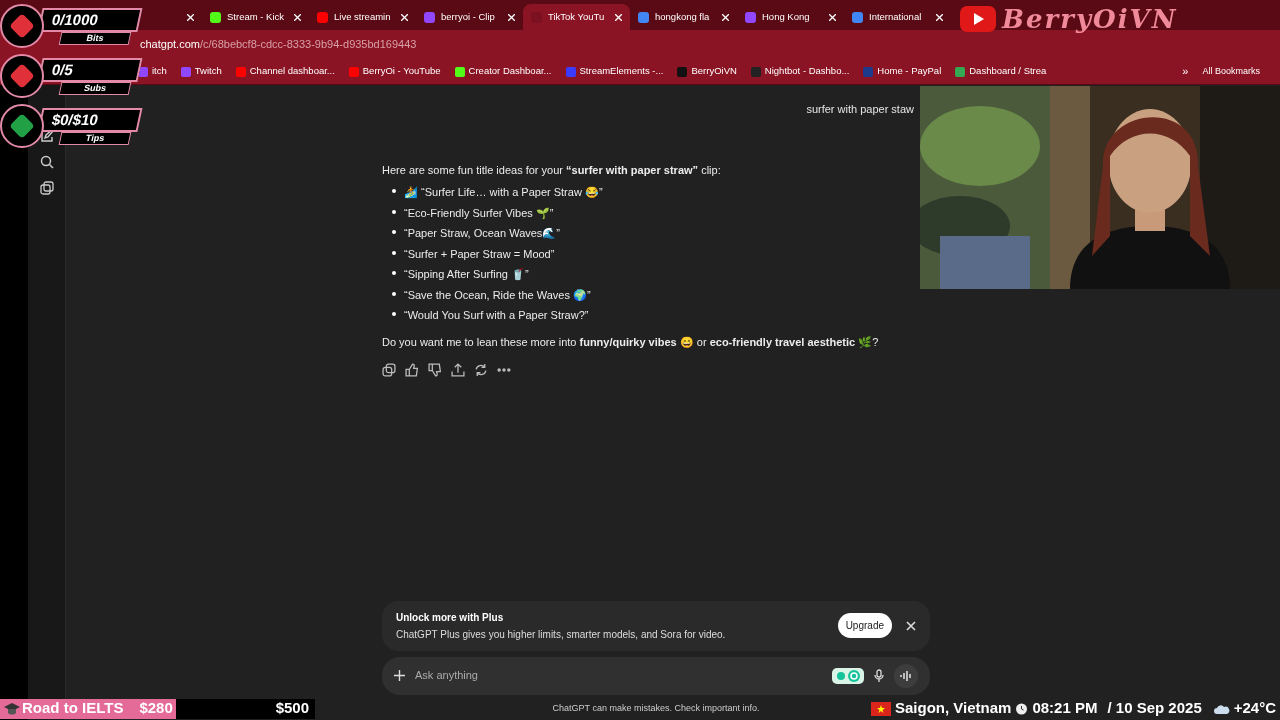  Describe the element at coordinates (46, 162) in the screenshot. I see `search-icon` at that location.